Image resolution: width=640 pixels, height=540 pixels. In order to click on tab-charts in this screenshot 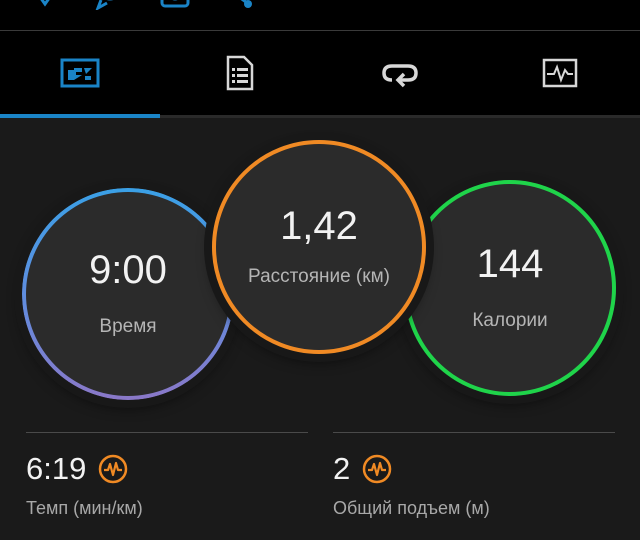, I will do `click(560, 73)`.